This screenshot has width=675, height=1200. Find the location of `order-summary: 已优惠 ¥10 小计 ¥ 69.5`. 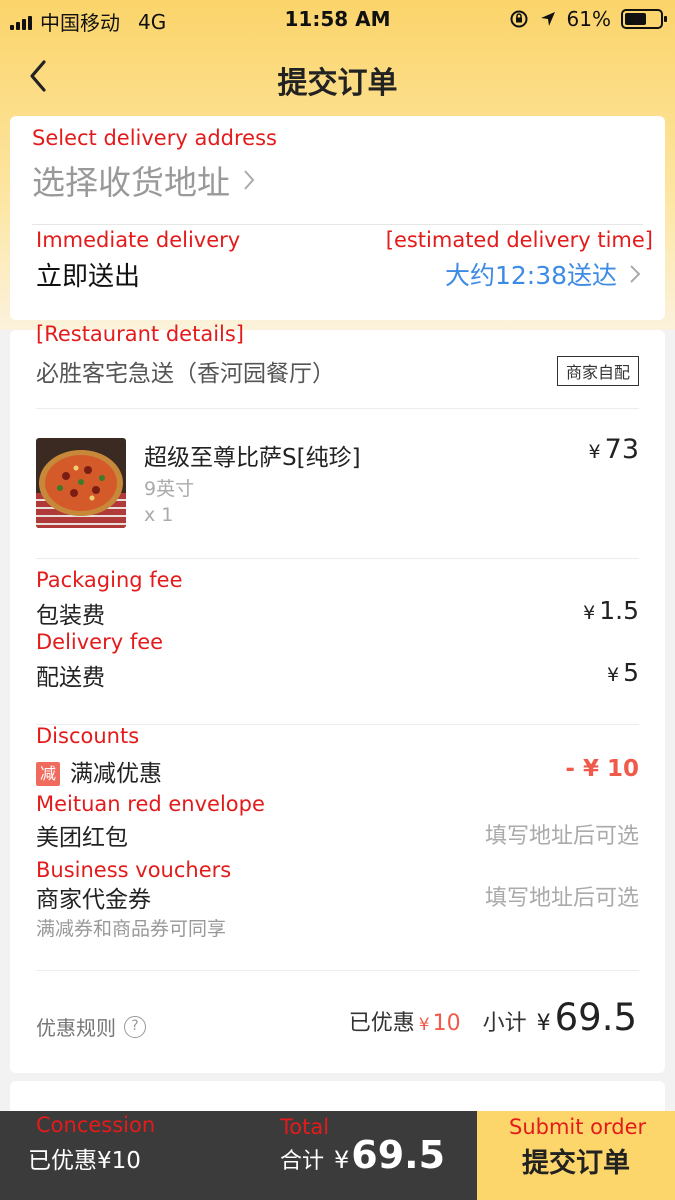

order-summary: 已优惠 ¥10 小计 ¥ 69.5 is located at coordinates (493, 1017).